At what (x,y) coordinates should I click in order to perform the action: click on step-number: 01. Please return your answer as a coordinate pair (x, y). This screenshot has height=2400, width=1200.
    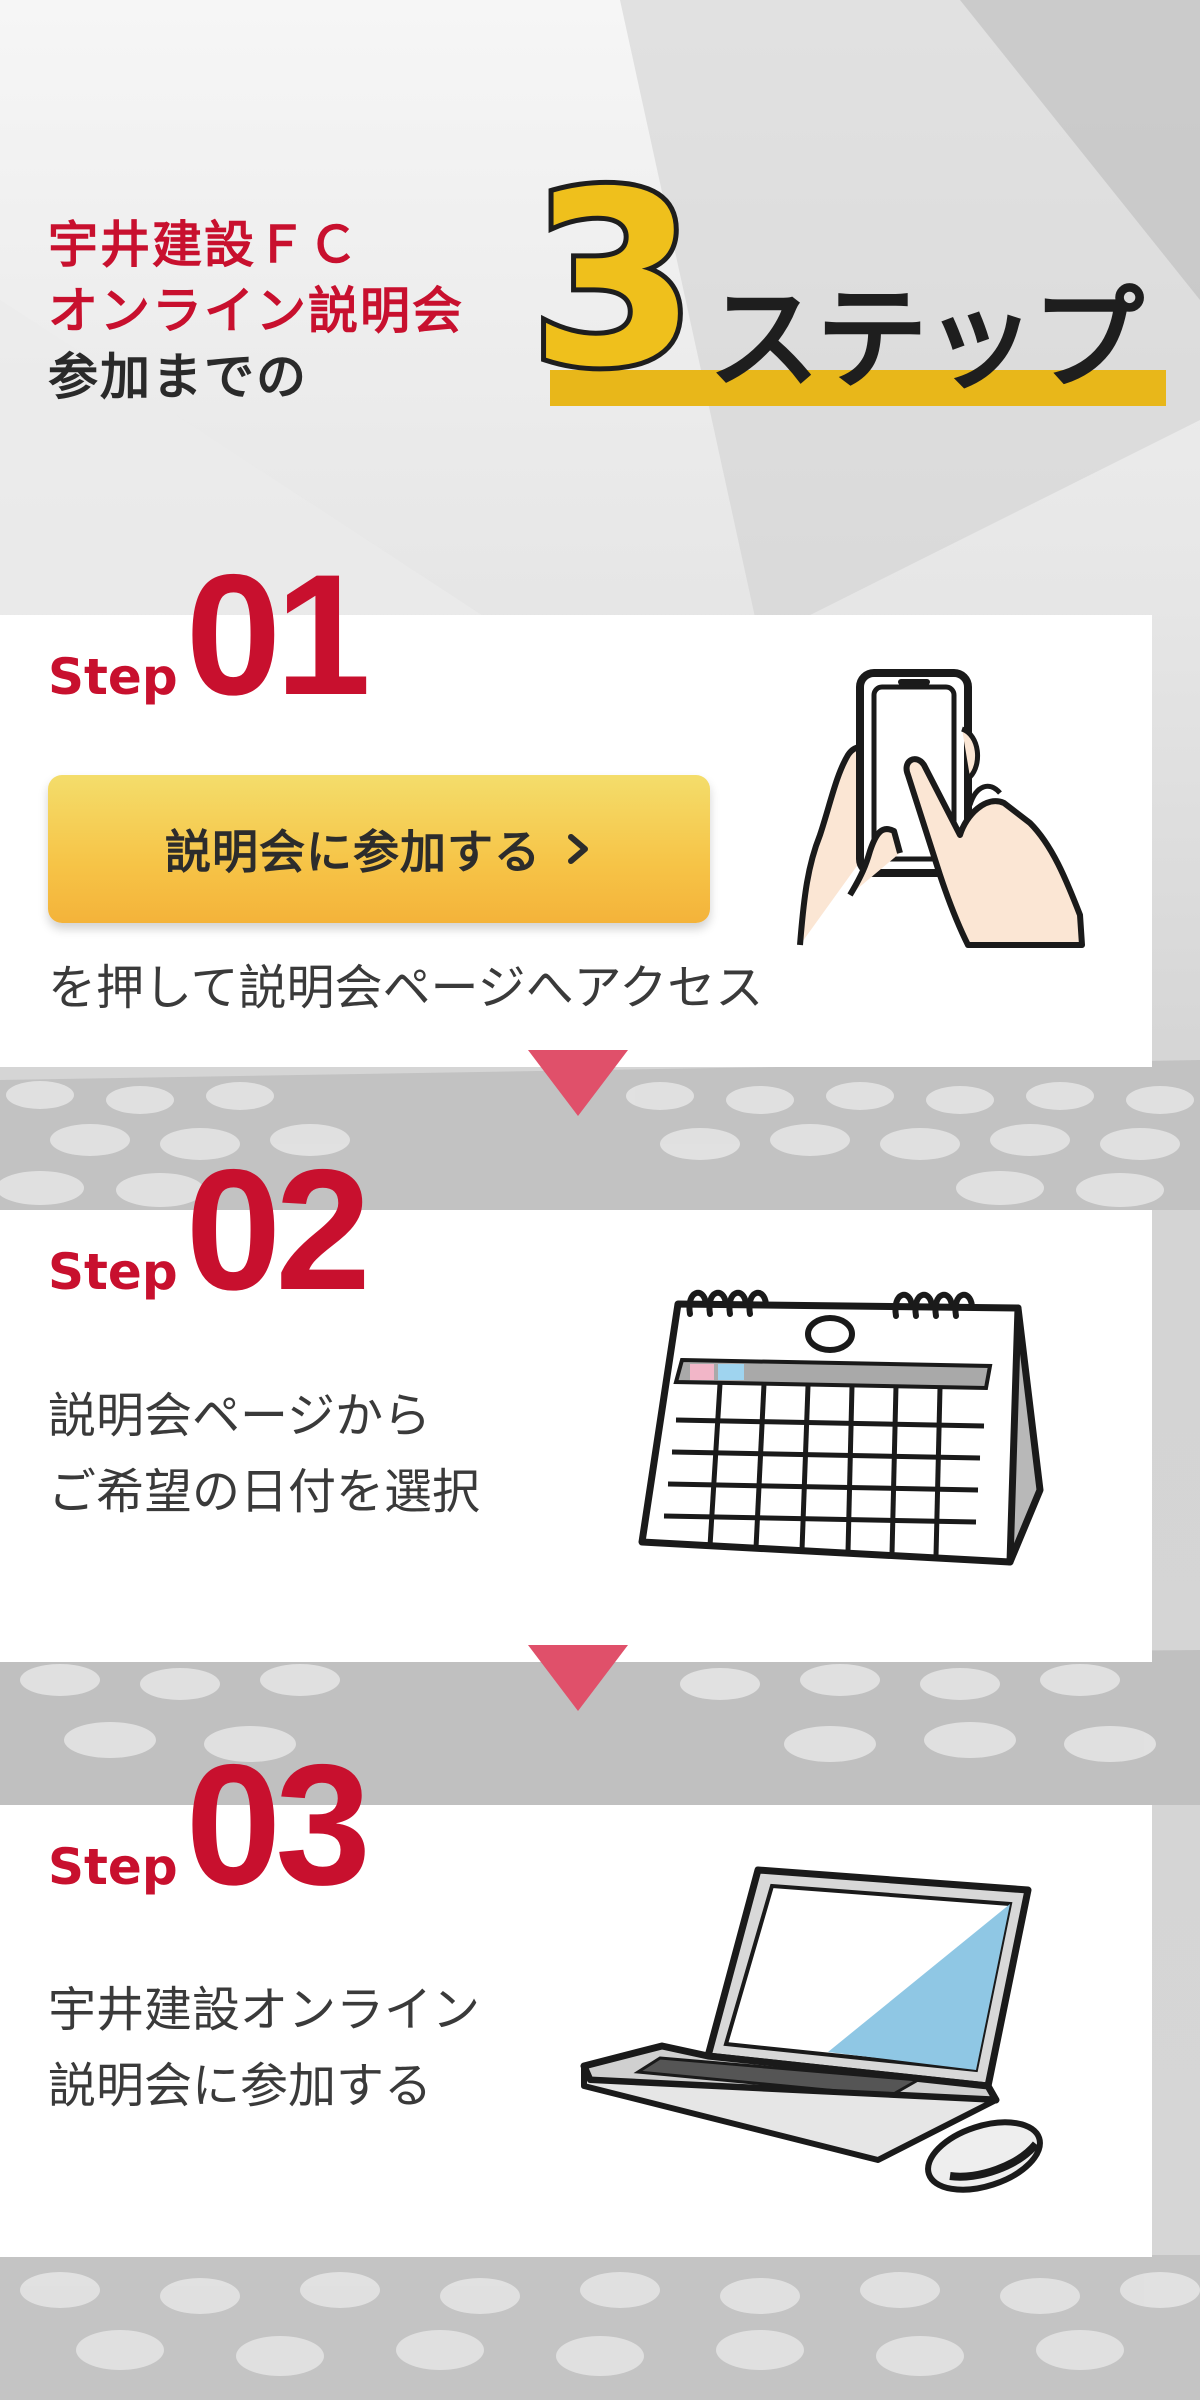
    Looking at the image, I should click on (278, 635).